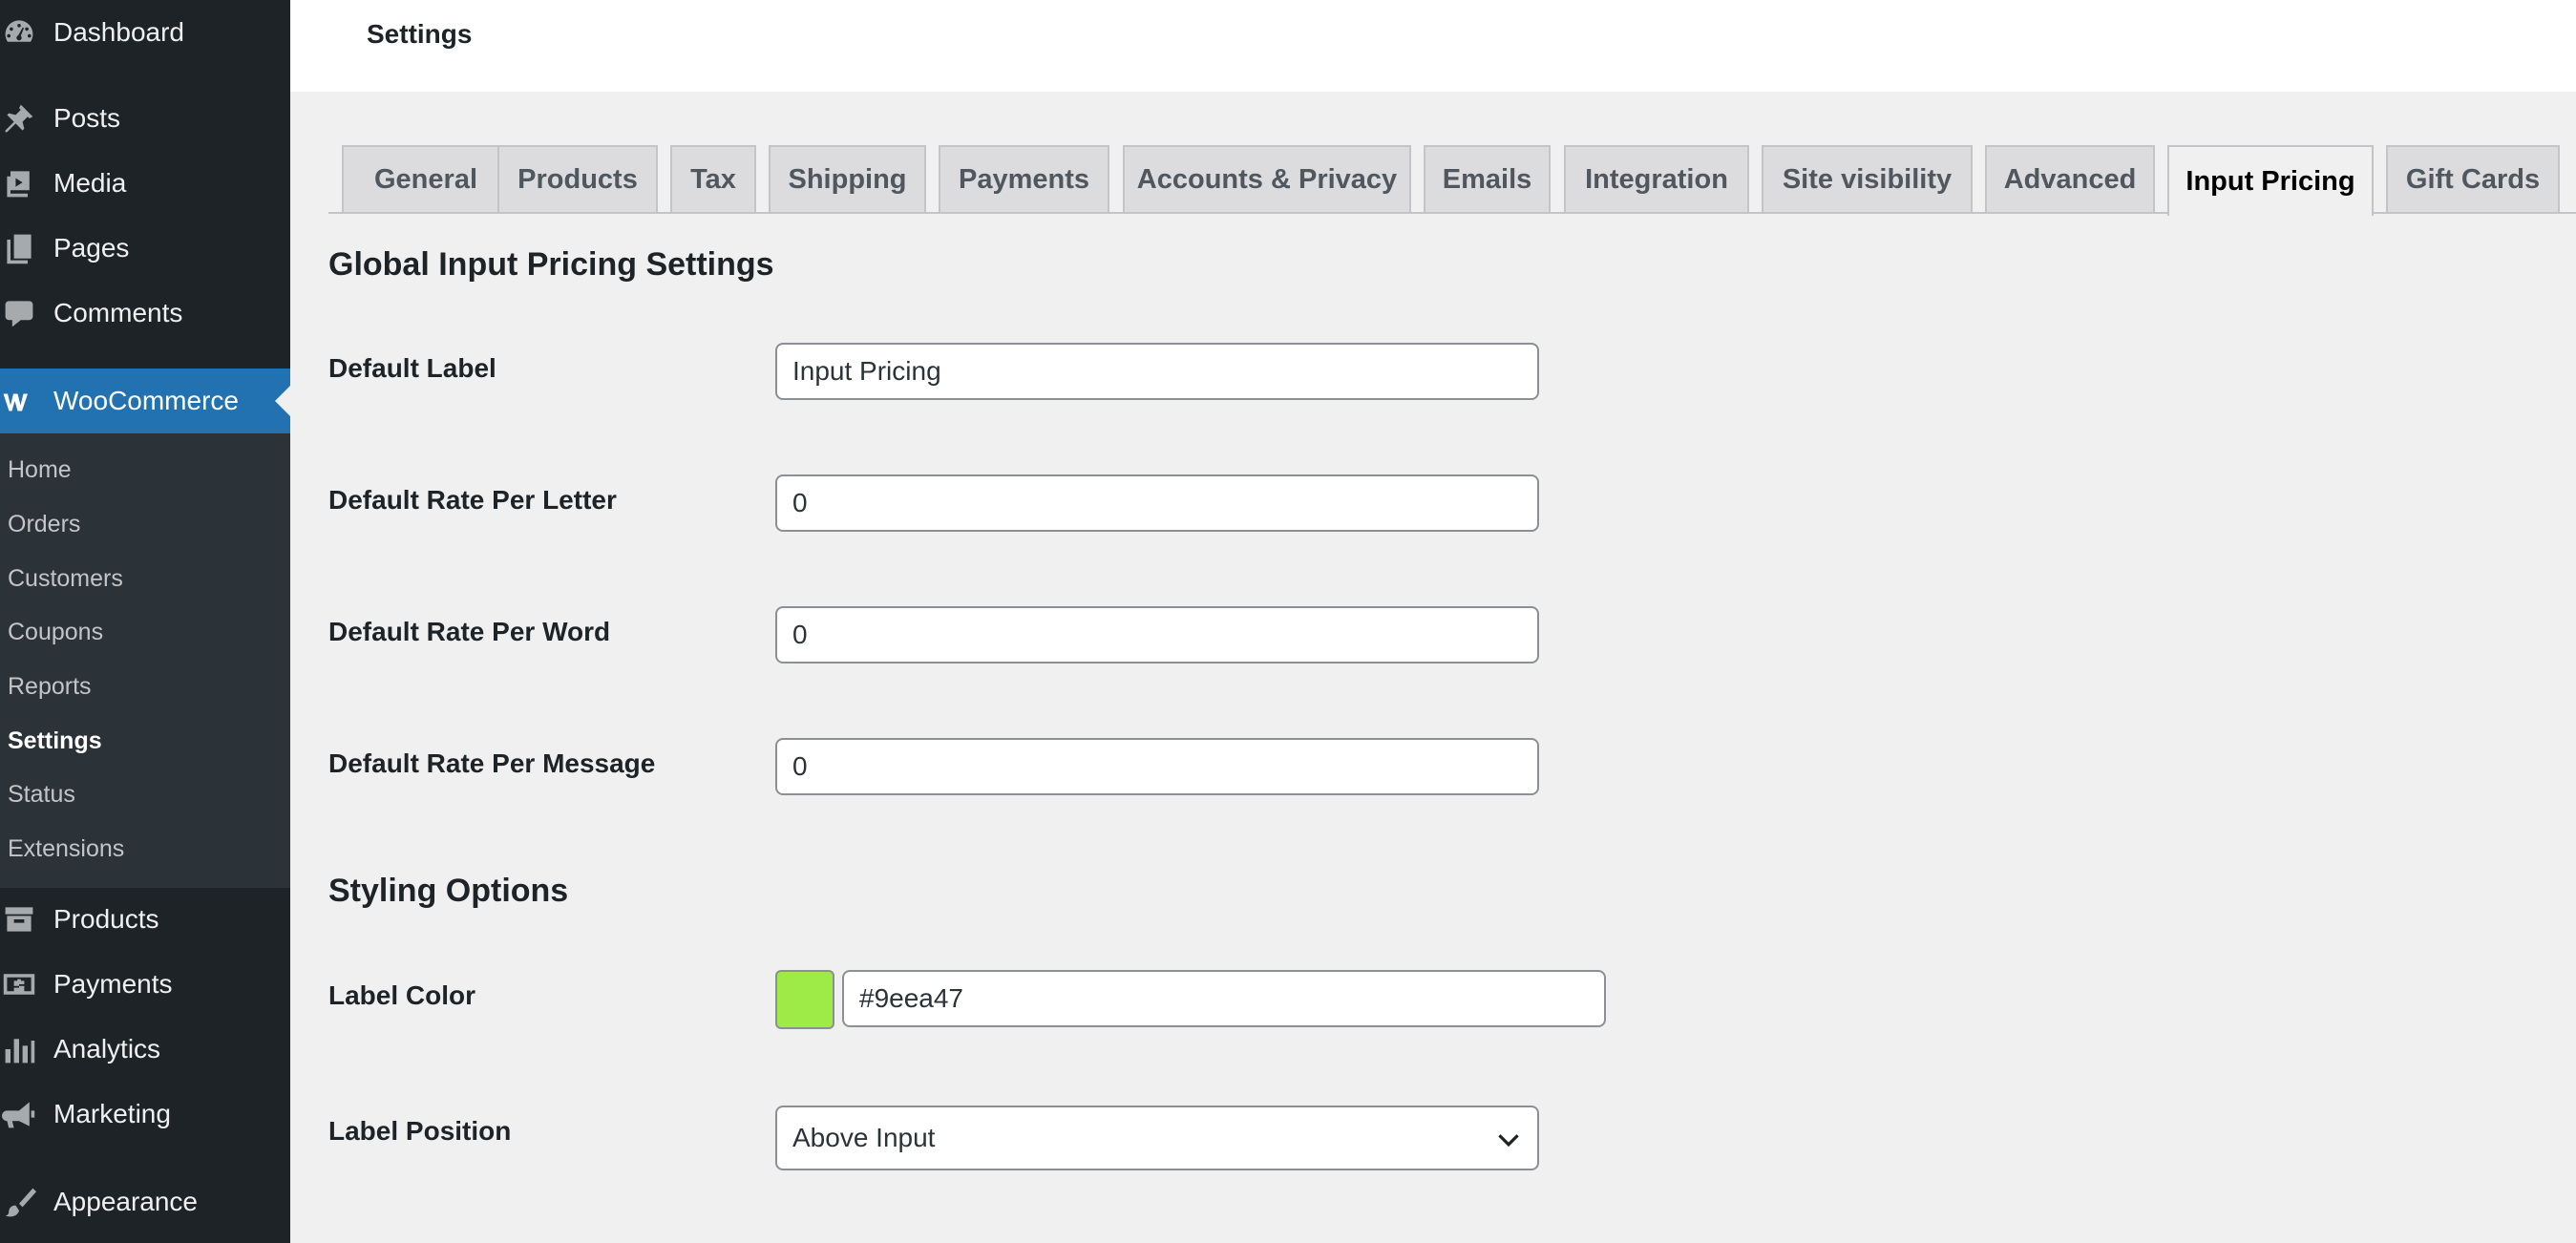  Describe the element at coordinates (145, 248) in the screenshot. I see `menu-item-pages: Pages` at that location.